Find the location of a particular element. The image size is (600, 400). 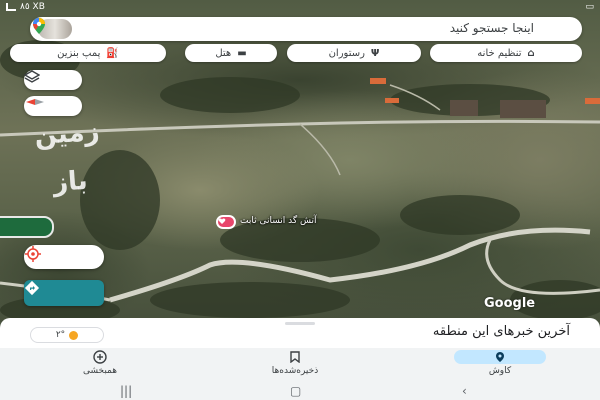

layers-button is located at coordinates (53, 80).